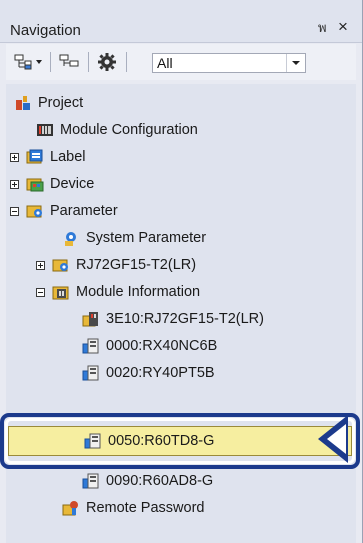 The width and height of the screenshot is (363, 543). Describe the element at coordinates (160, 481) in the screenshot. I see `tree-item-label: 0090:R60AD8-G` at that location.